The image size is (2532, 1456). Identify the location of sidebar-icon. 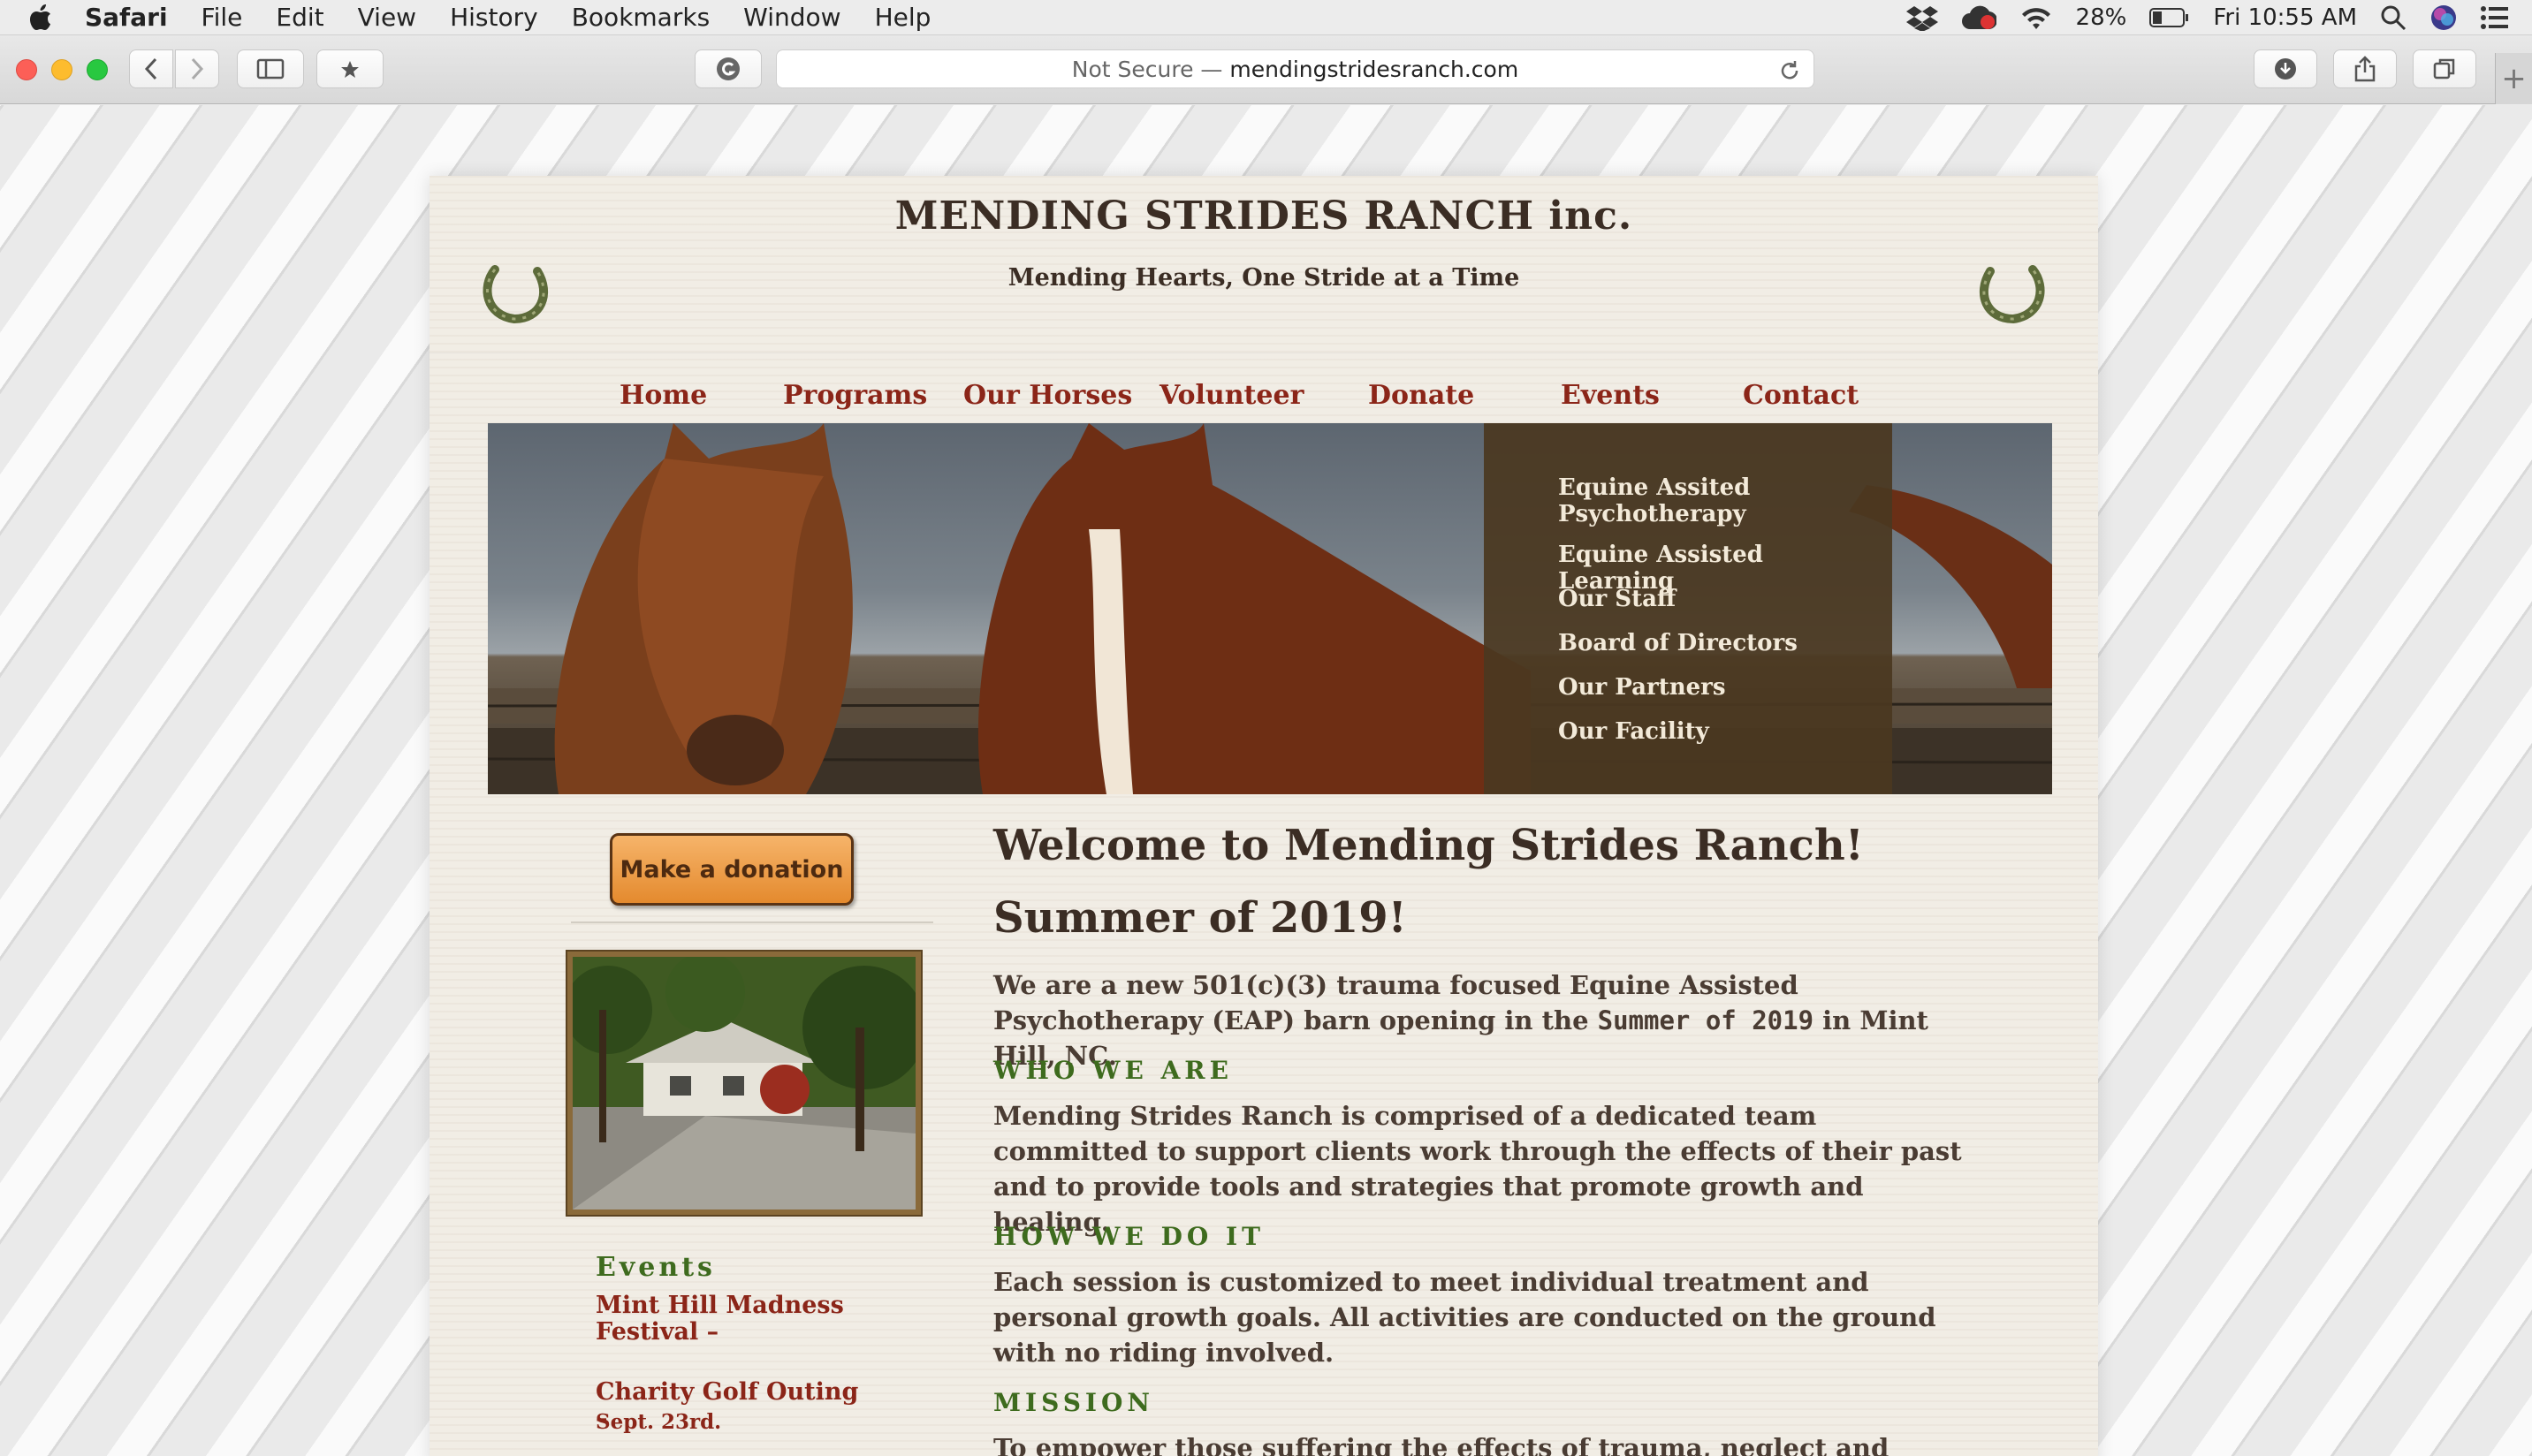
(270, 69).